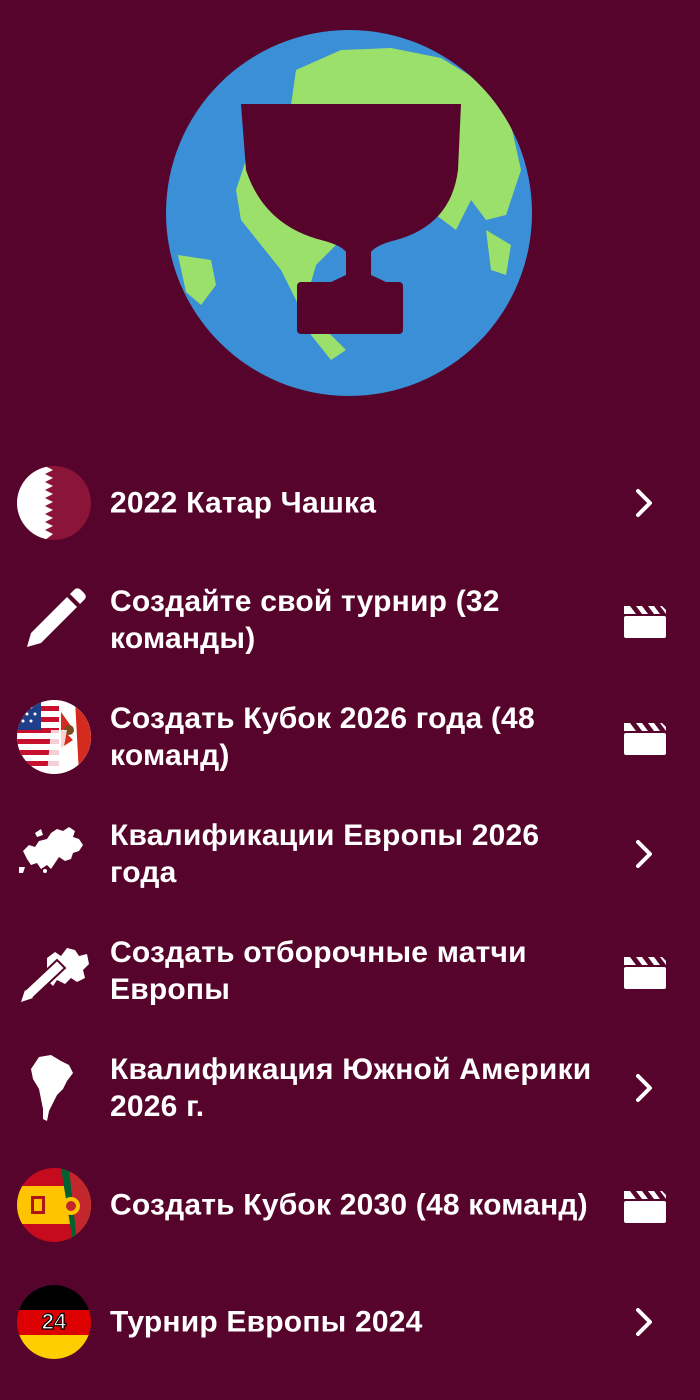 The image size is (700, 1400). What do you see at coordinates (318, 970) in the screenshot?
I see `menu-item-label: Создать отборочные матчи Европы` at bounding box center [318, 970].